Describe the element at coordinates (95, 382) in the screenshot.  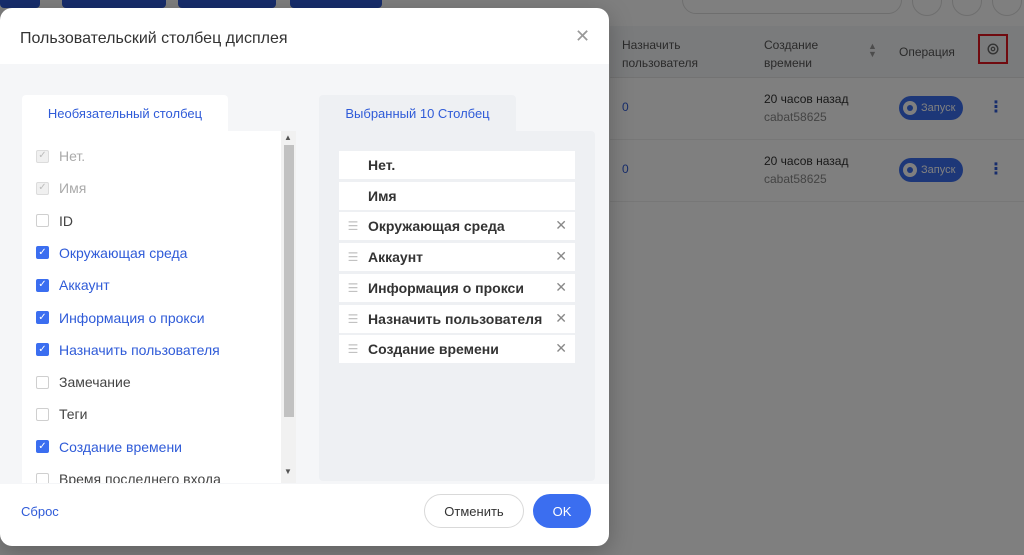
I see `column-option-label: Замечание` at that location.